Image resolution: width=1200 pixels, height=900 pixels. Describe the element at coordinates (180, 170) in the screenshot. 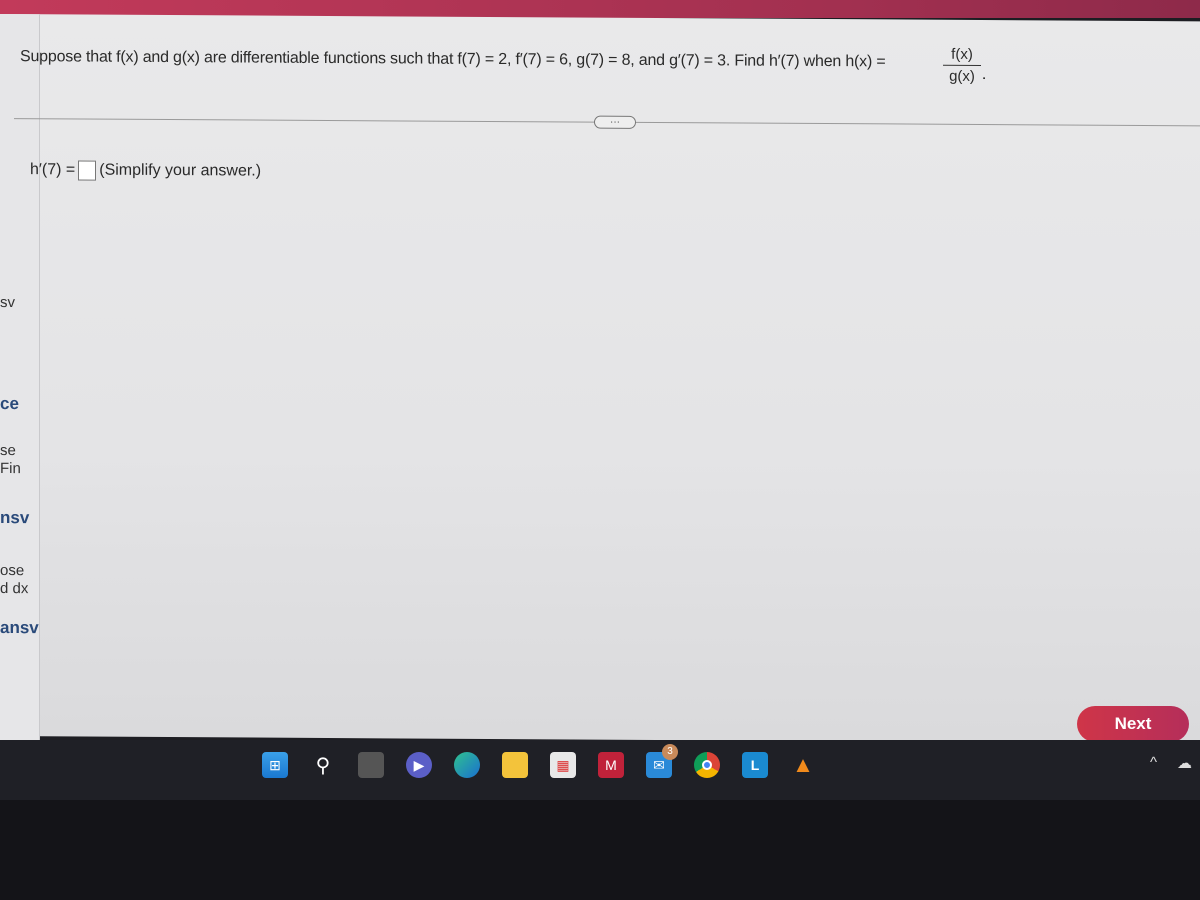

I see `answer-hint: (Simplify your answer.)` at that location.